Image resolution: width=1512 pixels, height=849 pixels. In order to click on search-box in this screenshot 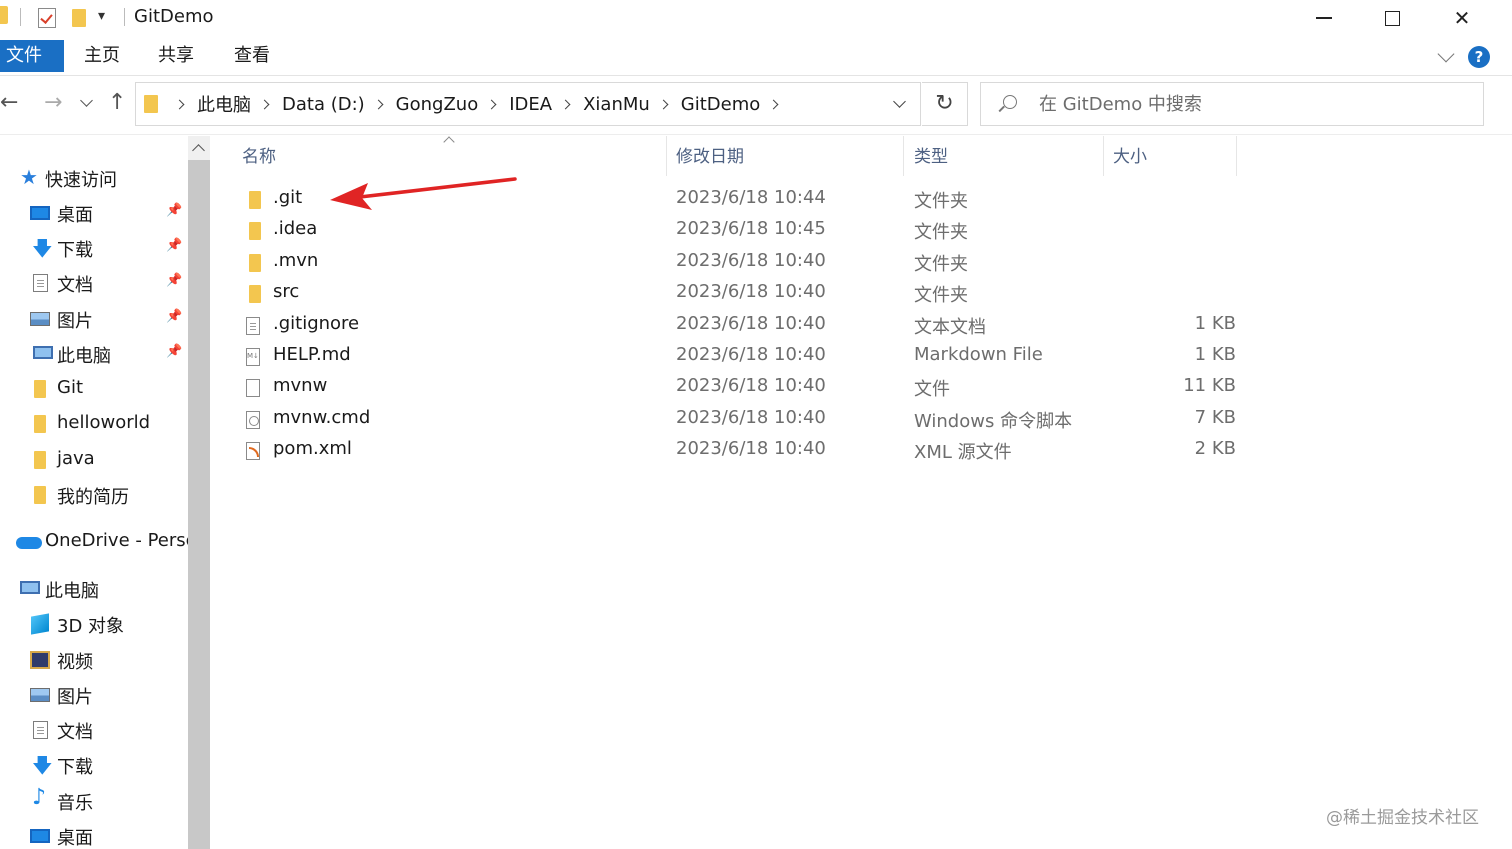, I will do `click(1232, 104)`.